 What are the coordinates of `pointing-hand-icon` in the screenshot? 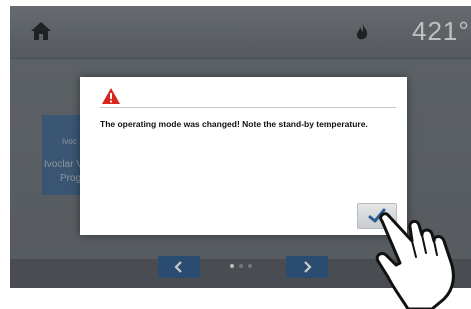 It's located at (415, 260).